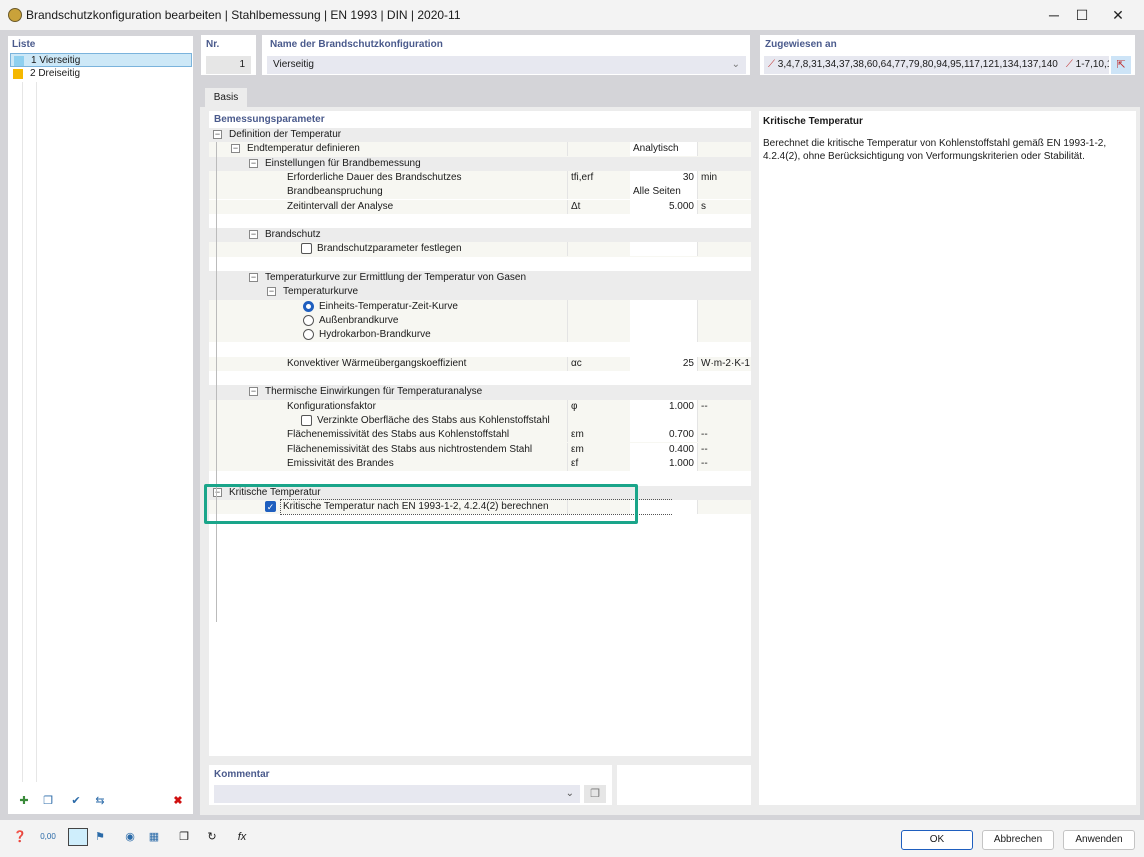 The width and height of the screenshot is (1144, 857). I want to click on formula-icon: fx, so click(242, 837).